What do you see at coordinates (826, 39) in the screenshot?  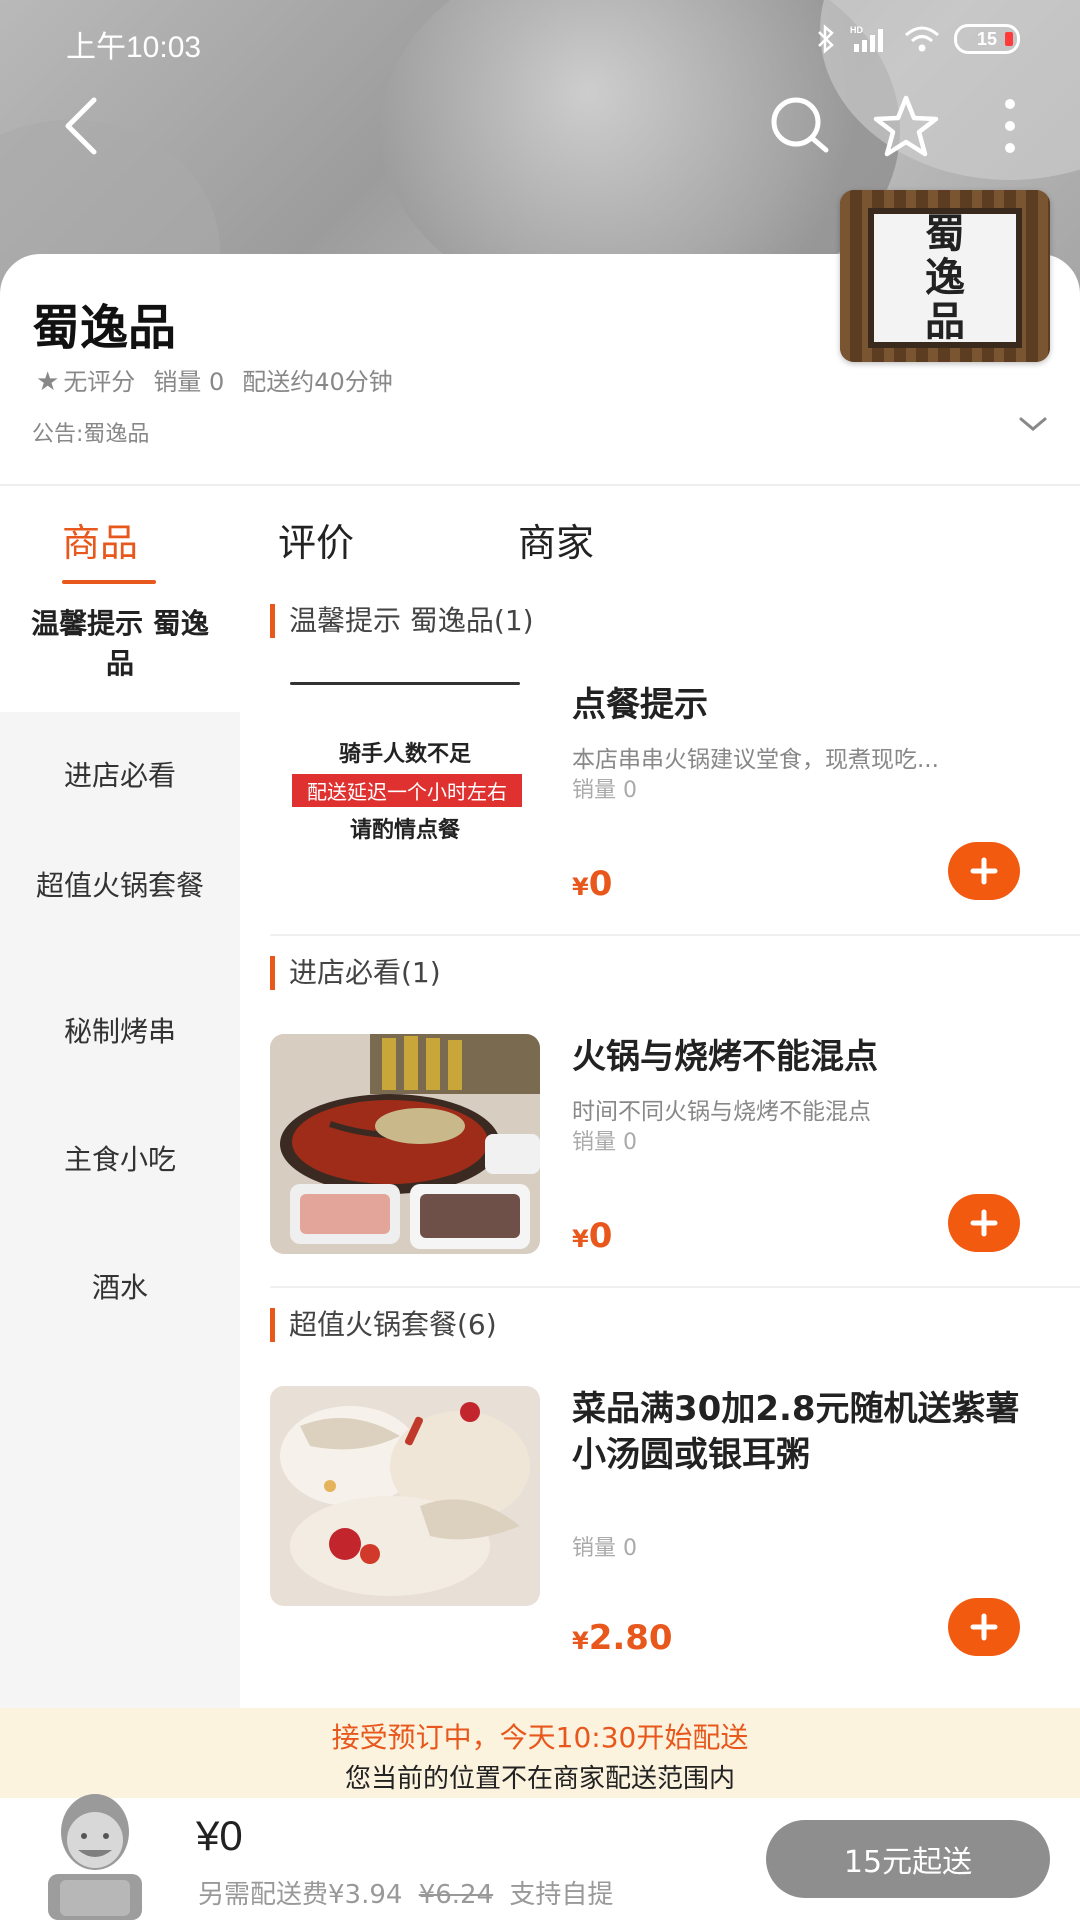 I see `bluetooth-icon` at bounding box center [826, 39].